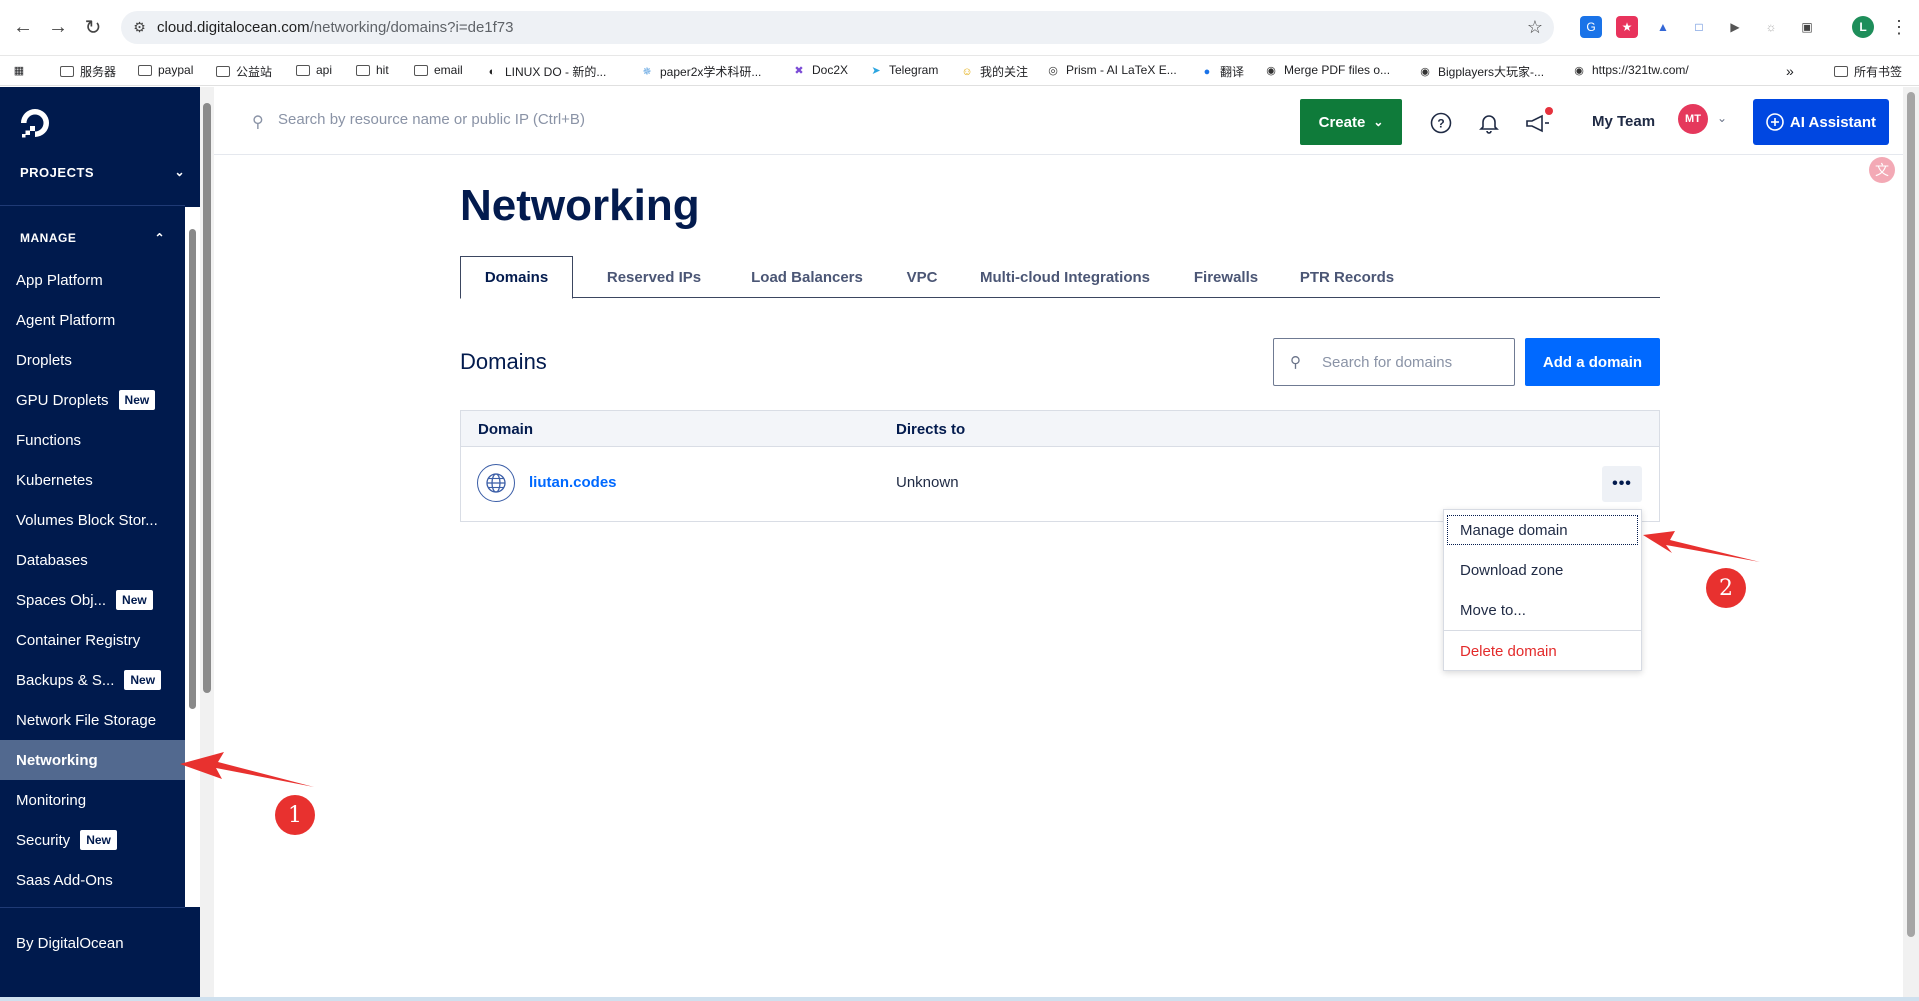 This screenshot has height=1001, width=1919. What do you see at coordinates (70, 943) in the screenshot?
I see `by-digitalocean-link: By DigitalOcean` at bounding box center [70, 943].